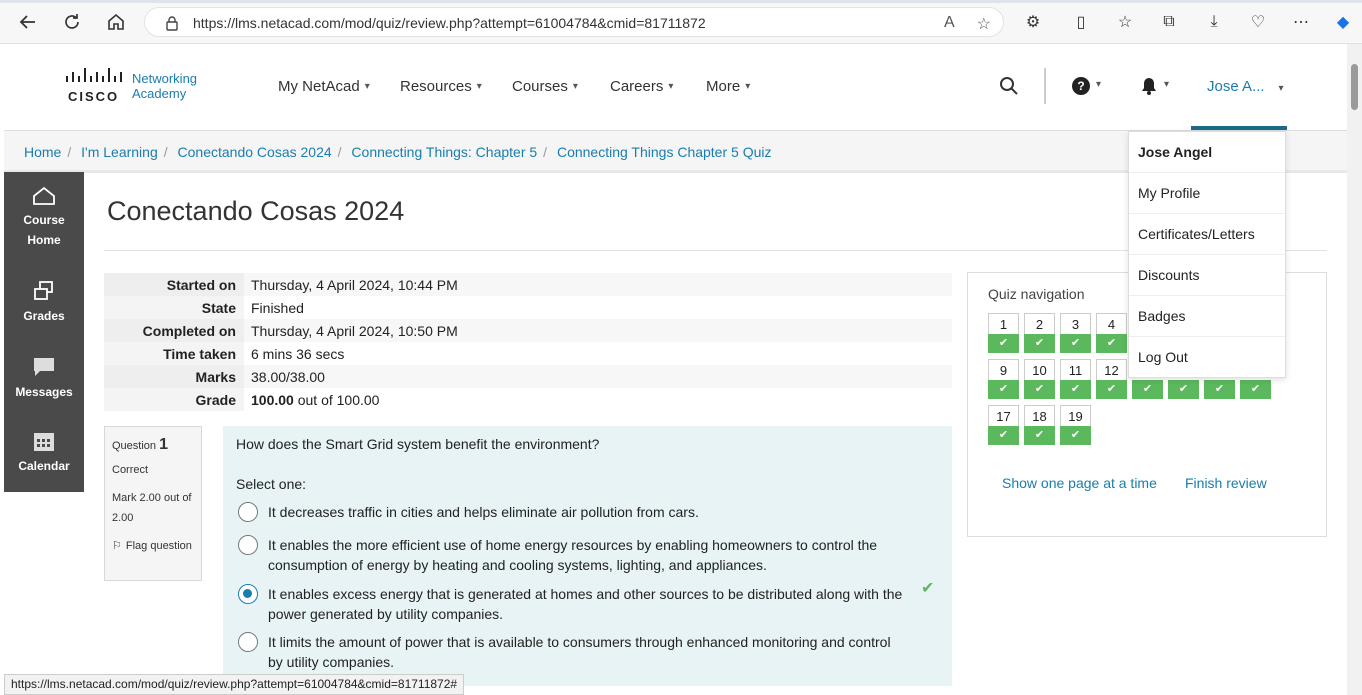  What do you see at coordinates (153, 546) in the screenshot?
I see `flag-question: ⚐ Flag question` at bounding box center [153, 546].